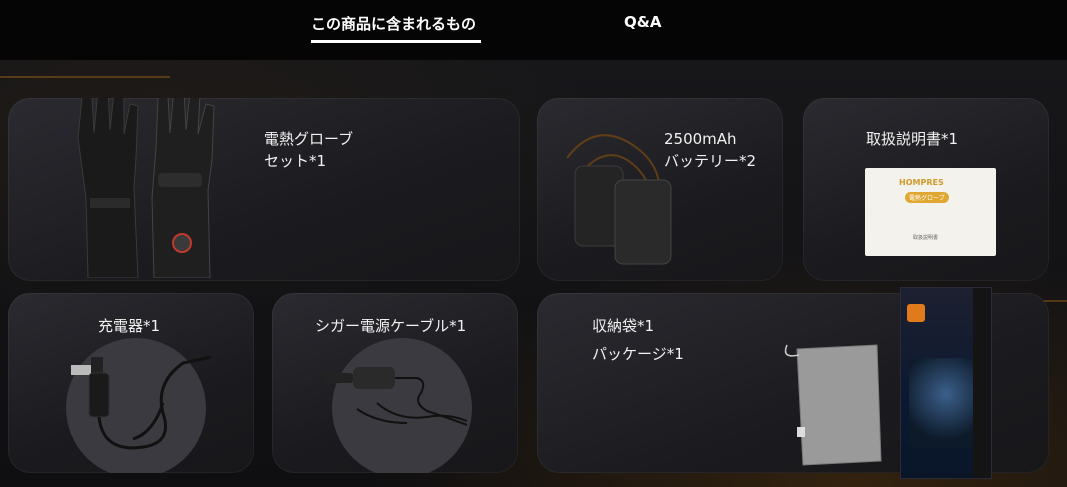 This screenshot has height=487, width=1067. Describe the element at coordinates (295, 161) in the screenshot. I see `gloves-label-line2: セット*1` at that location.